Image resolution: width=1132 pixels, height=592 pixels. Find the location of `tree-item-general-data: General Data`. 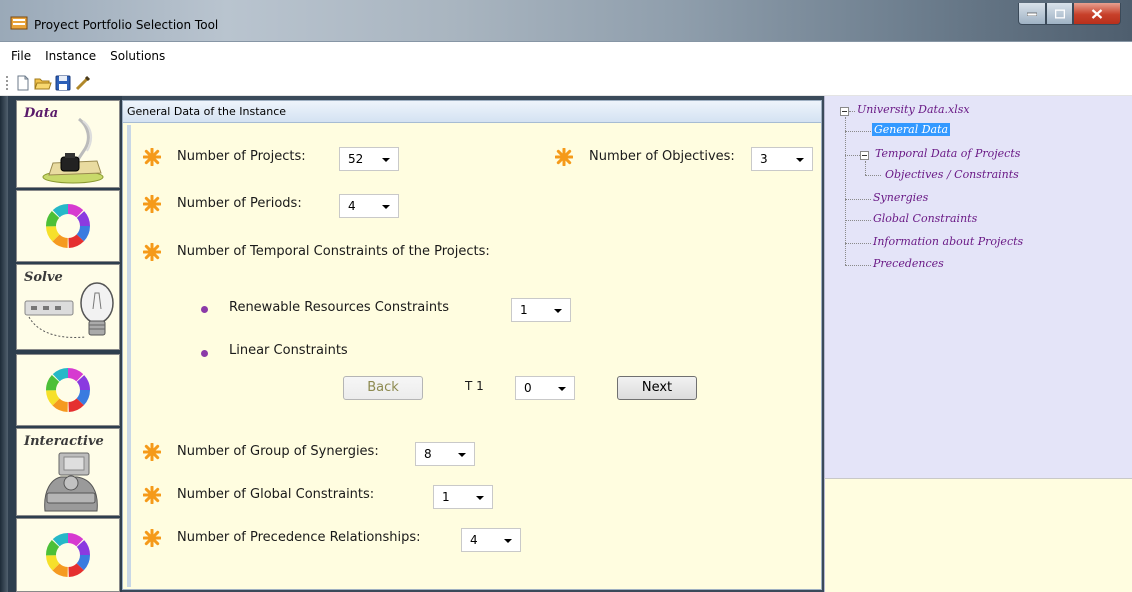

tree-item-general-data: General Data is located at coordinates (911, 129).